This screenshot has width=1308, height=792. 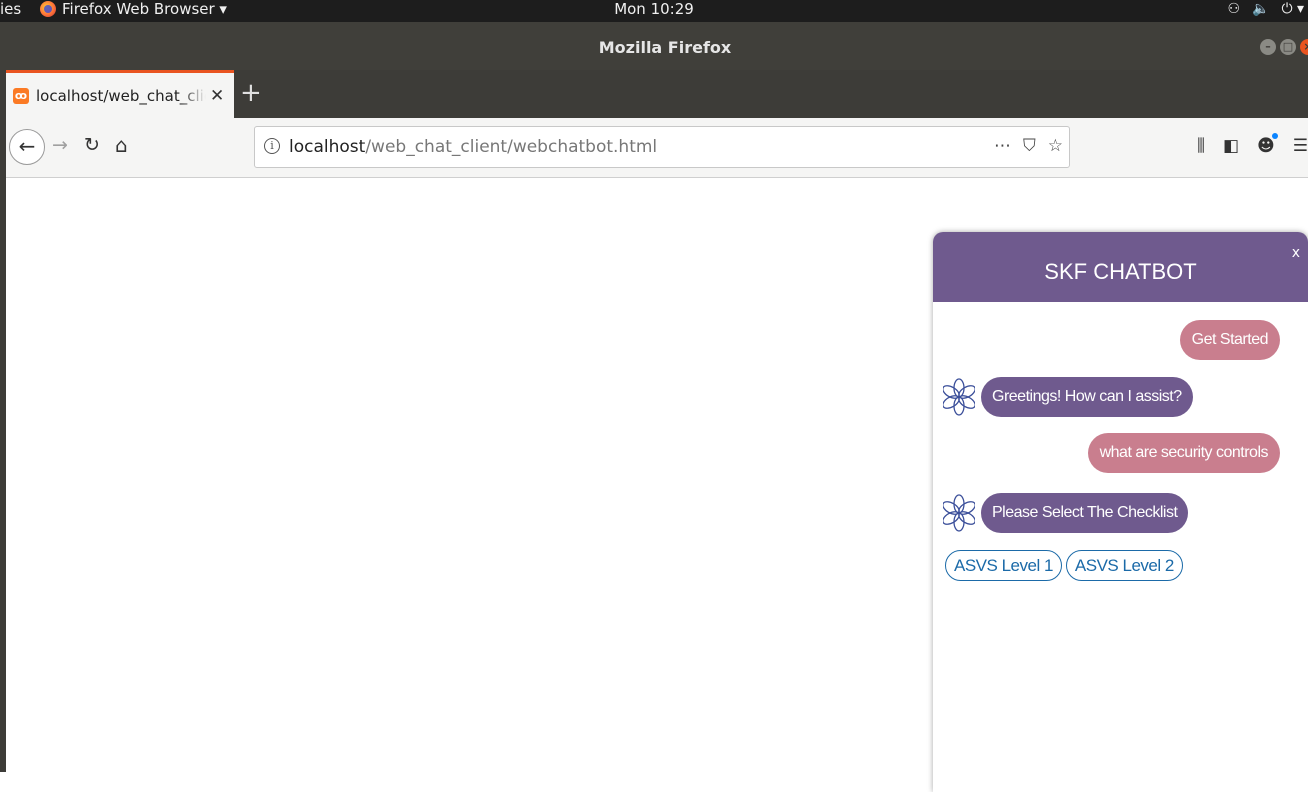 I want to click on clock: Mon 10:29, so click(x=654, y=9).